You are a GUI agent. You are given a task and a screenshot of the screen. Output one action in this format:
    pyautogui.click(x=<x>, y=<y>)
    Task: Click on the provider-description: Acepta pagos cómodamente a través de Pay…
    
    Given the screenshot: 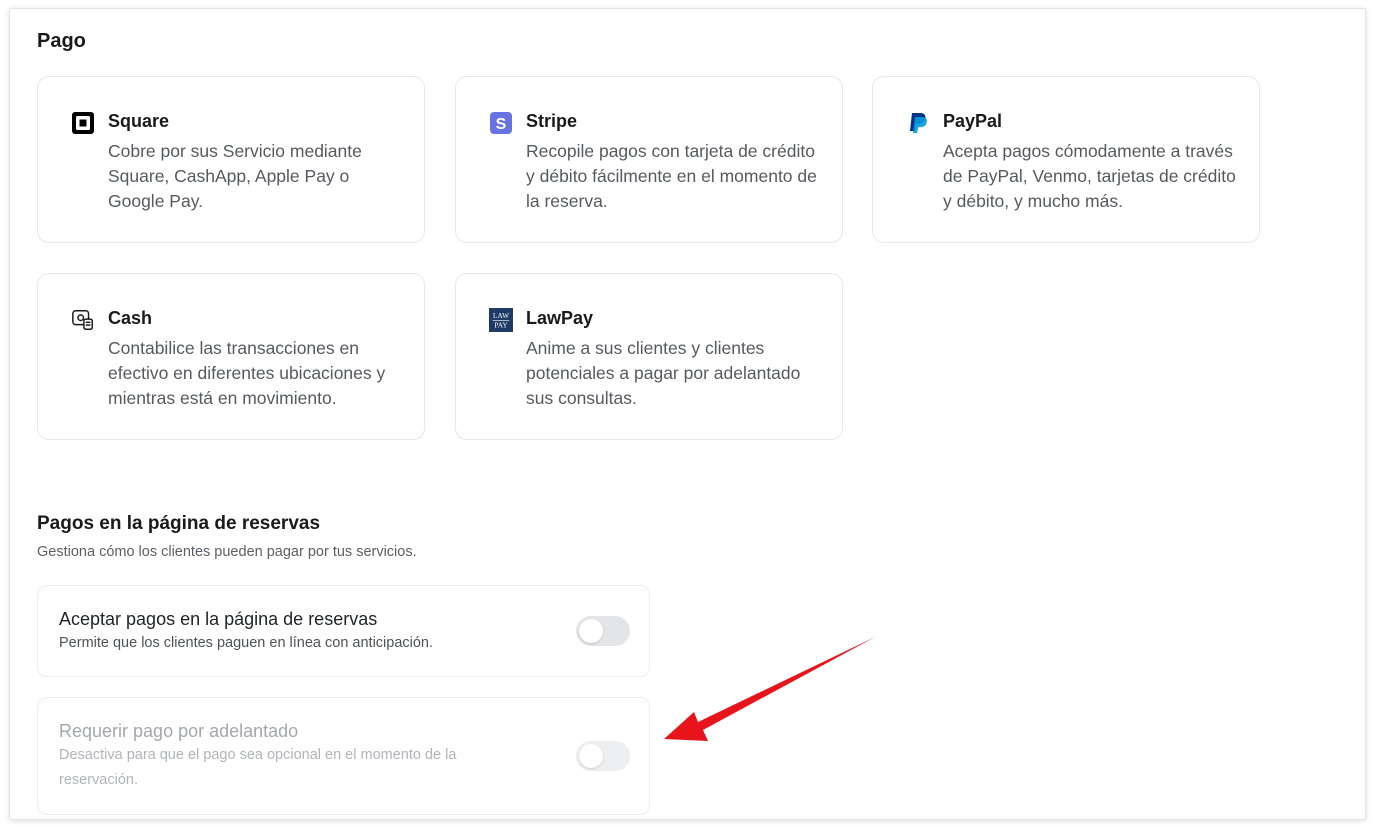 What is the action you would take?
    pyautogui.click(x=1089, y=176)
    